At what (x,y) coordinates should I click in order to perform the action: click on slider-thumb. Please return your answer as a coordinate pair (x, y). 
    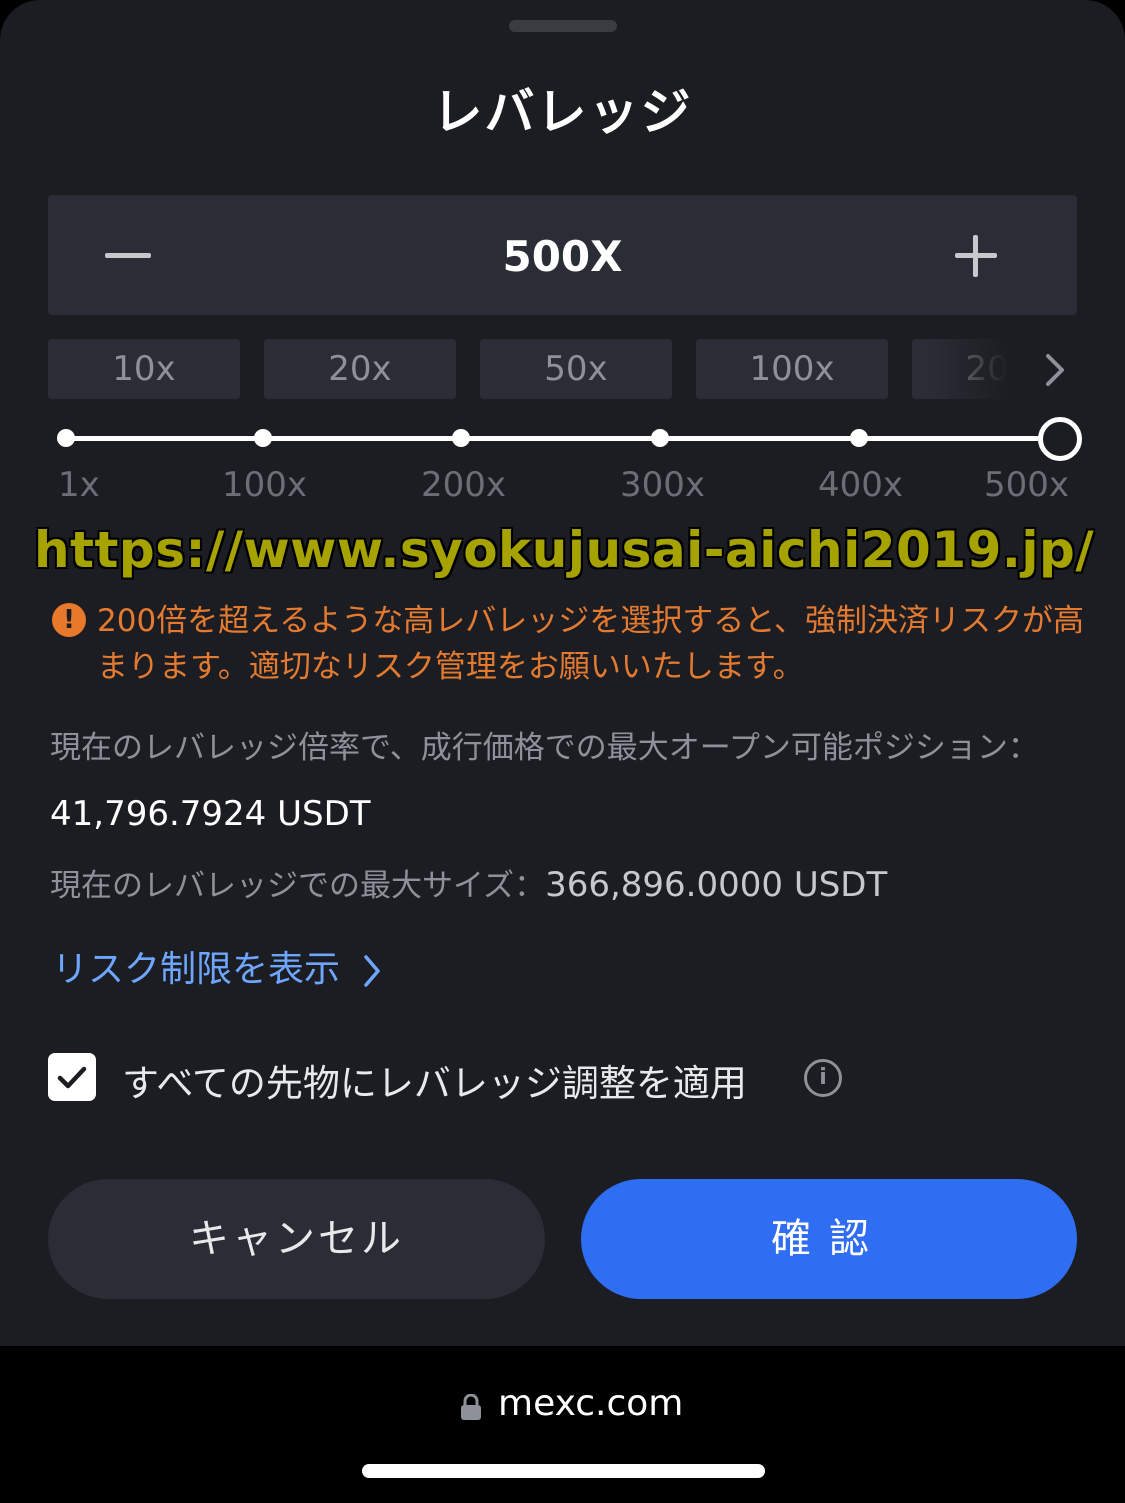
    Looking at the image, I should click on (1060, 439).